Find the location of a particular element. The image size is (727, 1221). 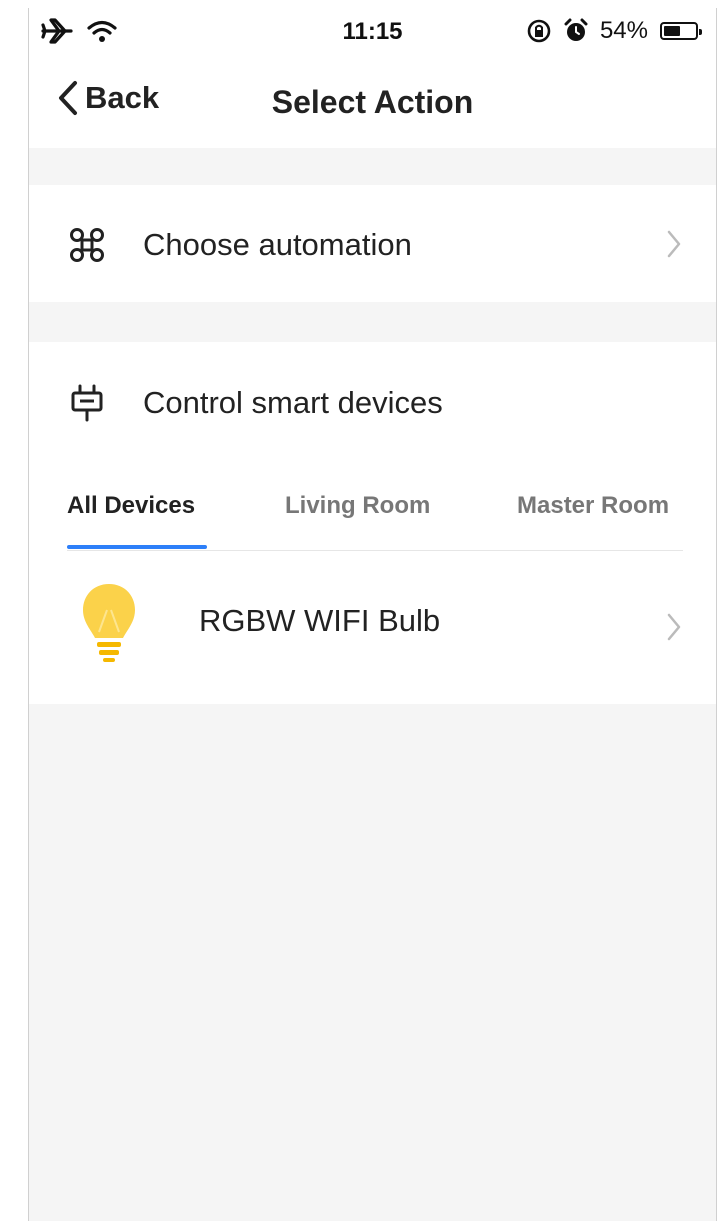

device-name: RGBW WIFI Bulb is located at coordinates (320, 620).